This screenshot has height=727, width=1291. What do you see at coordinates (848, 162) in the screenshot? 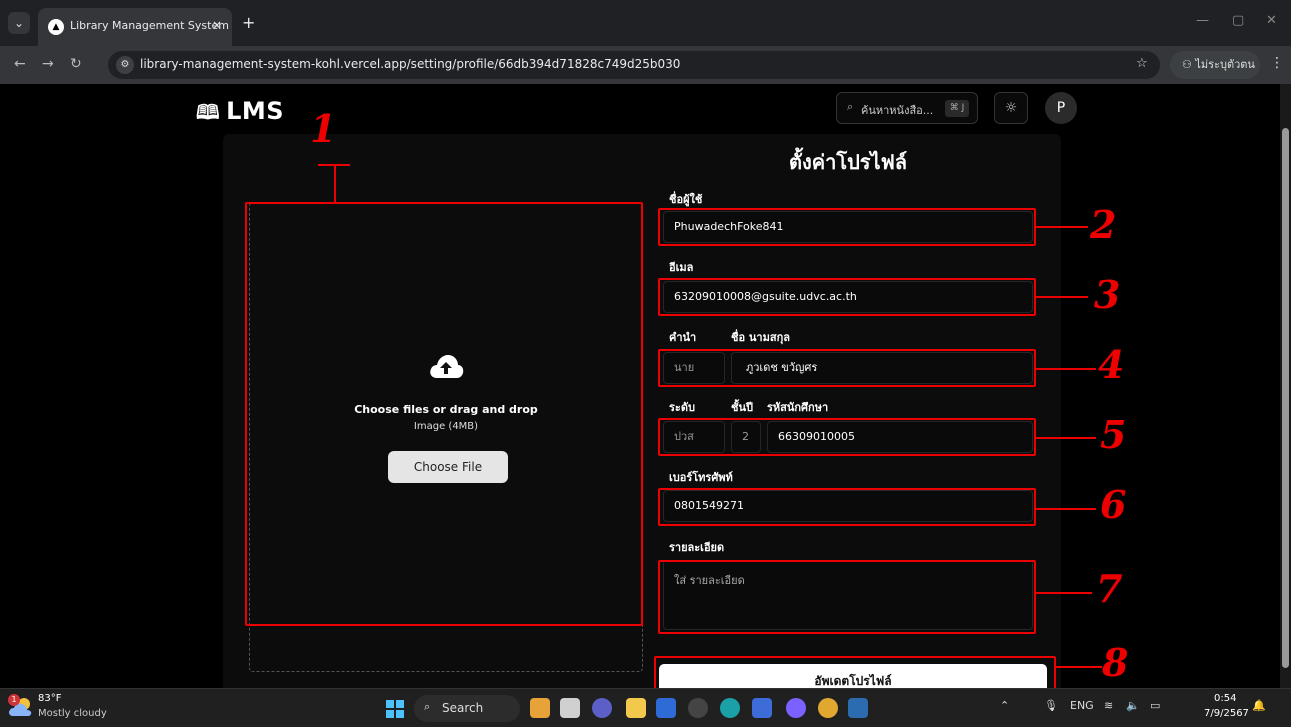
I see `page-title: ตั้งค่าโปรไฟล์` at bounding box center [848, 162].